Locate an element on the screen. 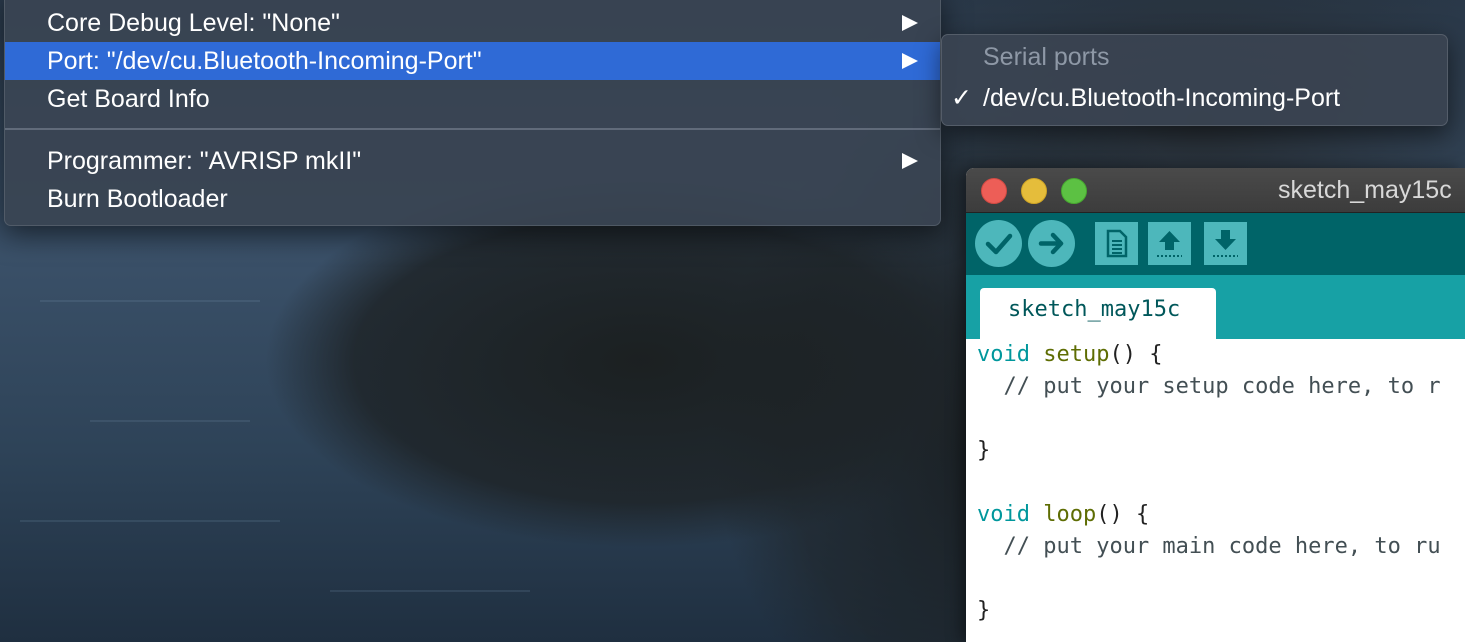 This screenshot has width=1465, height=642. ide-toolbar is located at coordinates (1215, 244).